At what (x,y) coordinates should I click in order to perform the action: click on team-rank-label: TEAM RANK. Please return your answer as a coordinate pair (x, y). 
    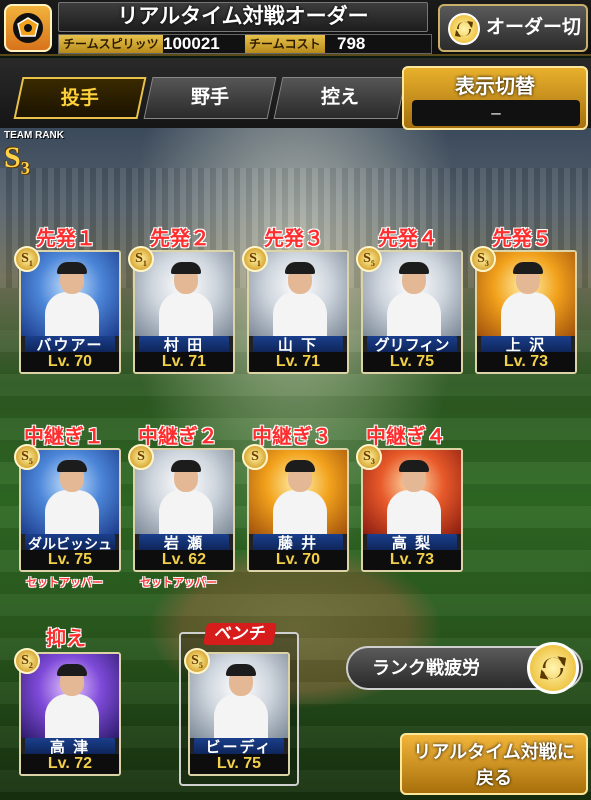
    Looking at the image, I should click on (34, 135).